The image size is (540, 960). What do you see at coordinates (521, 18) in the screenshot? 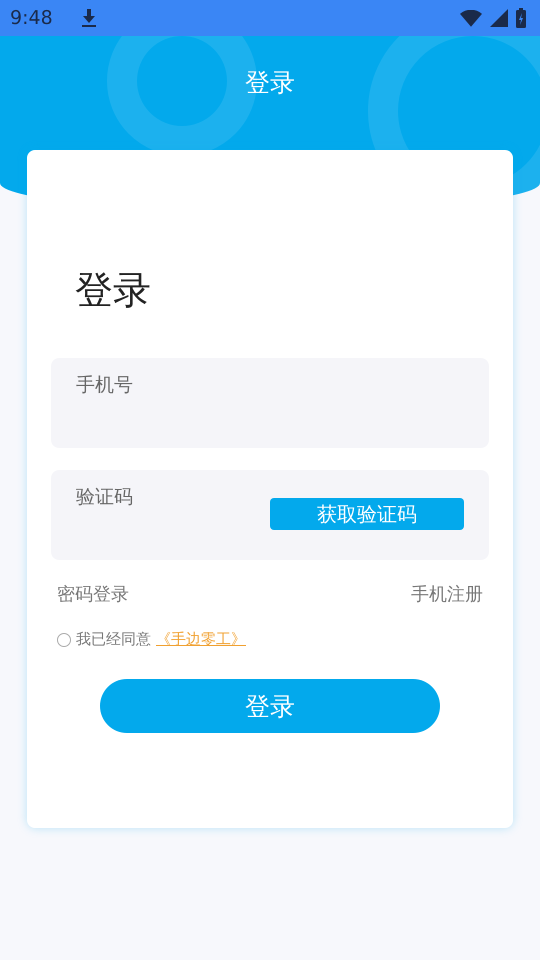
I see `battery-icon` at bounding box center [521, 18].